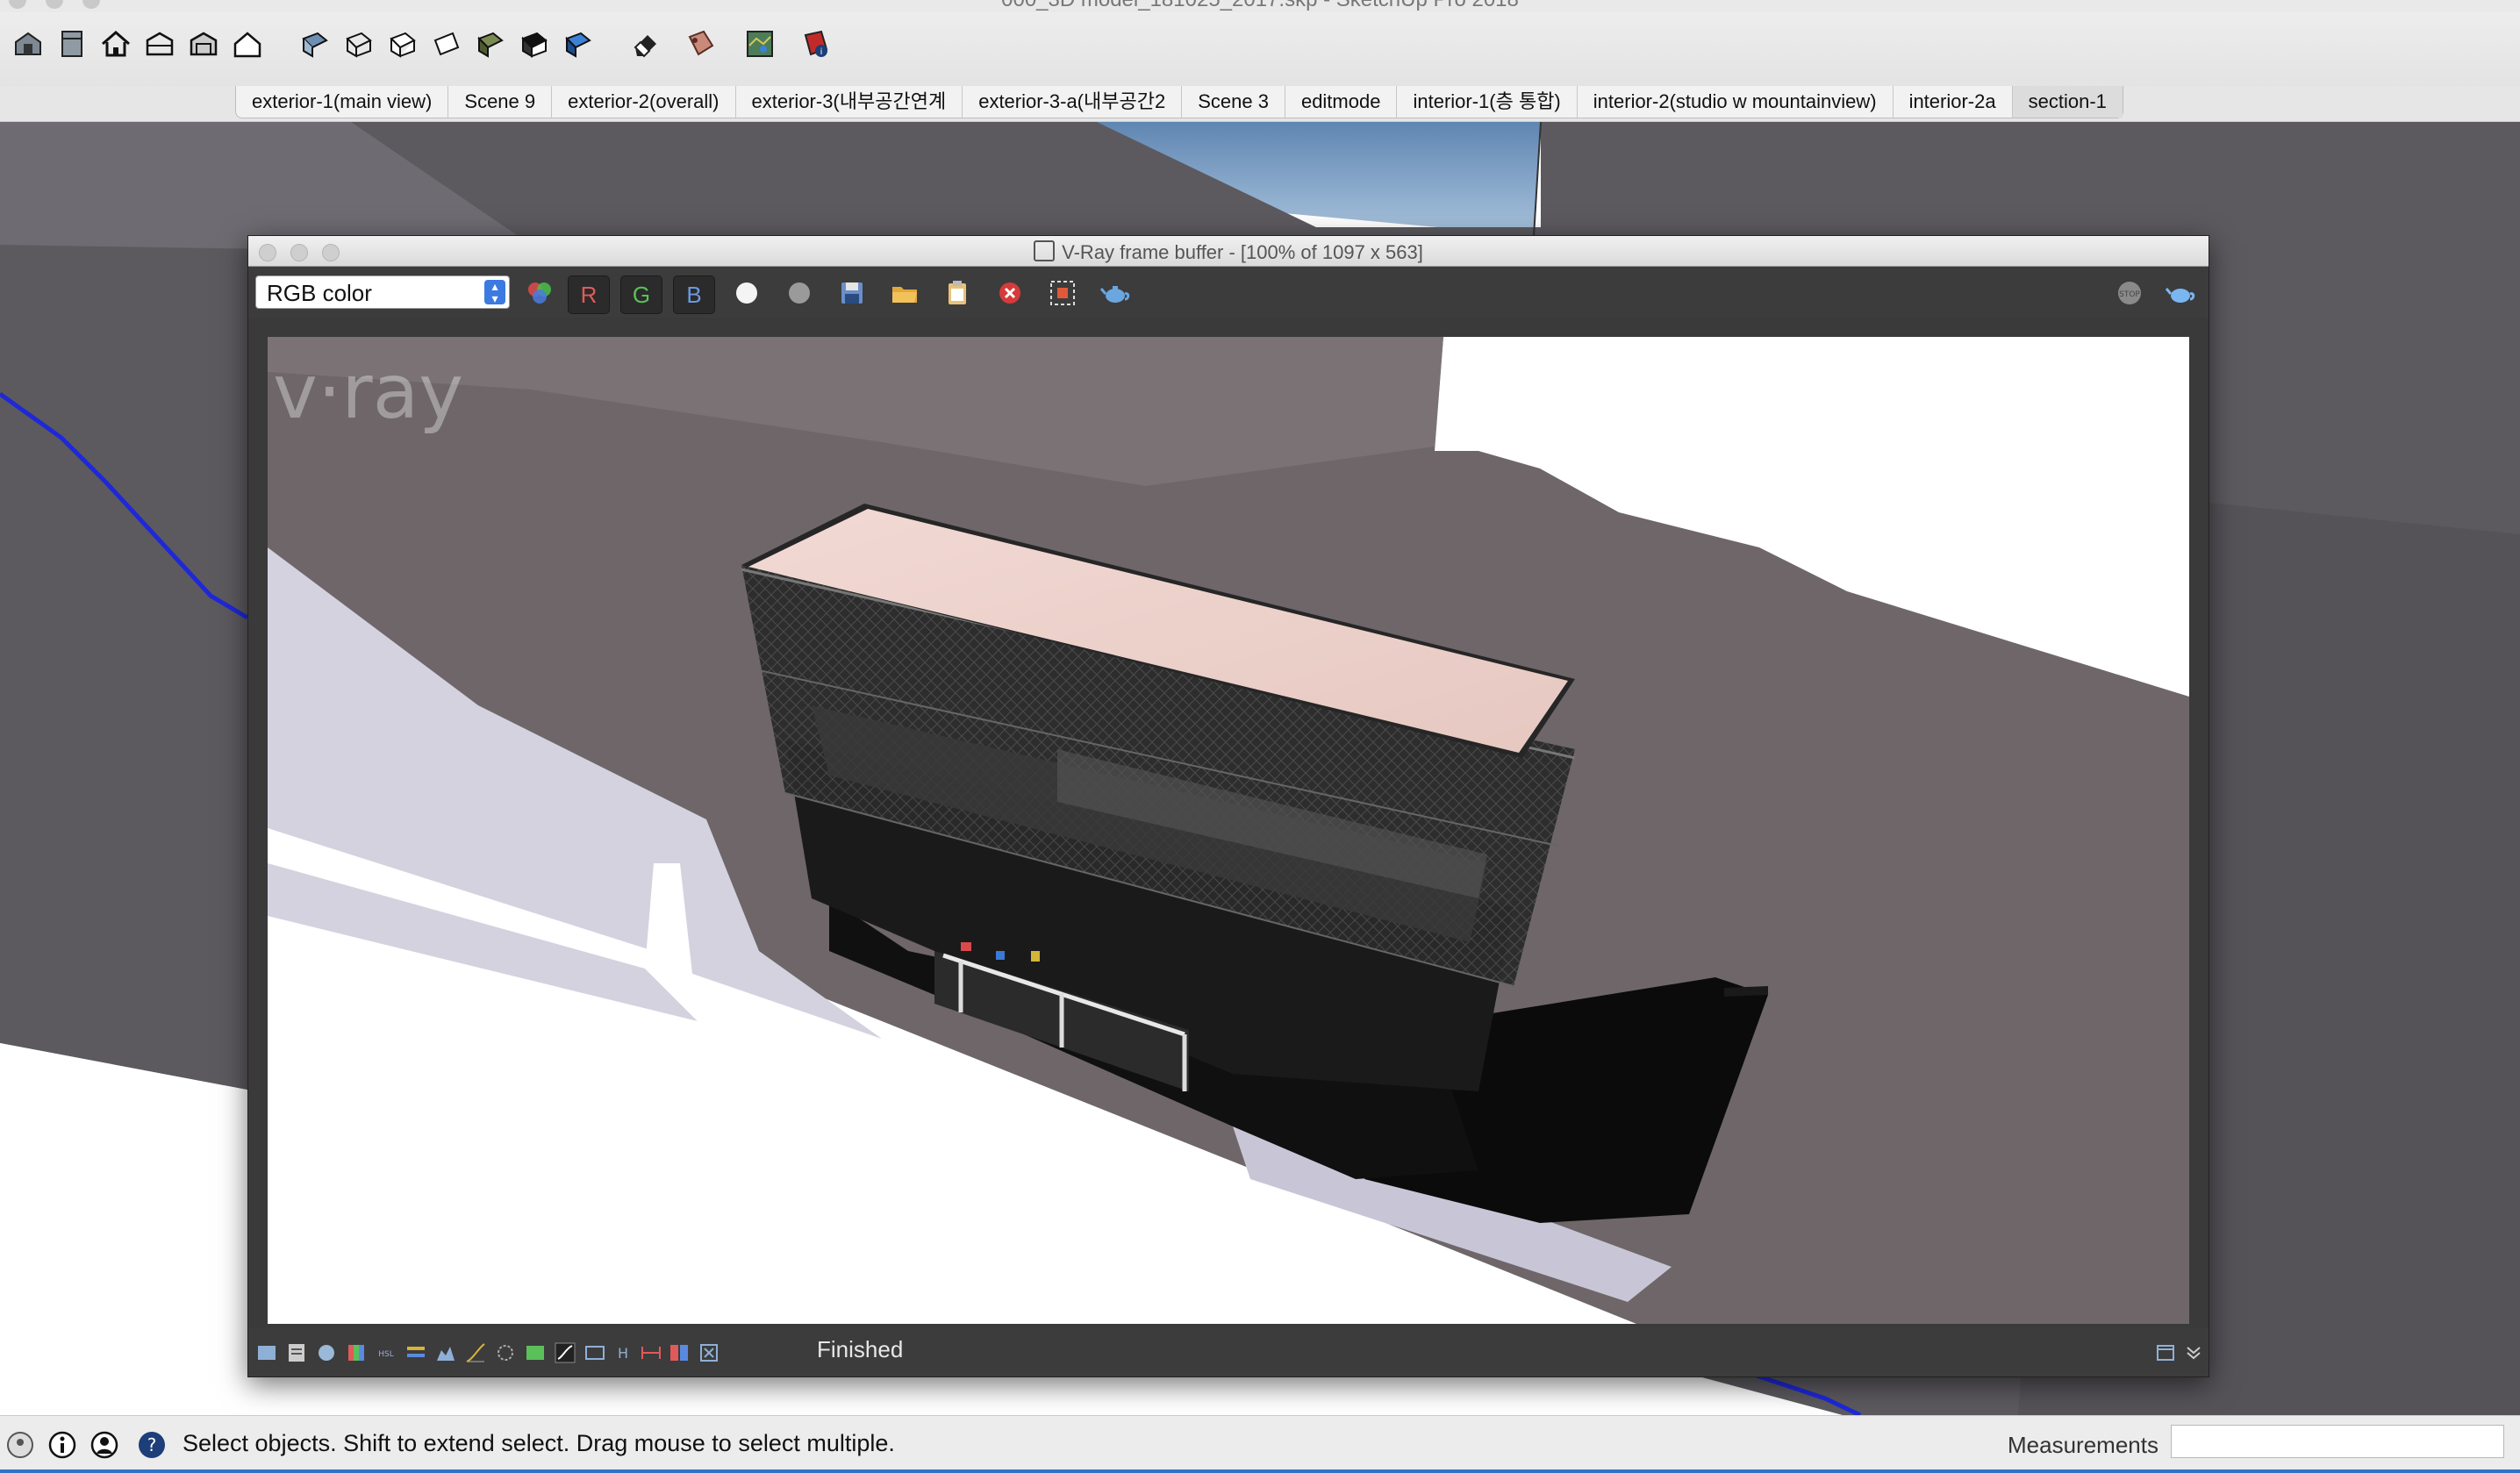 This screenshot has height=1473, width=2520. I want to click on measurements-label: Measurements, so click(2083, 1445).